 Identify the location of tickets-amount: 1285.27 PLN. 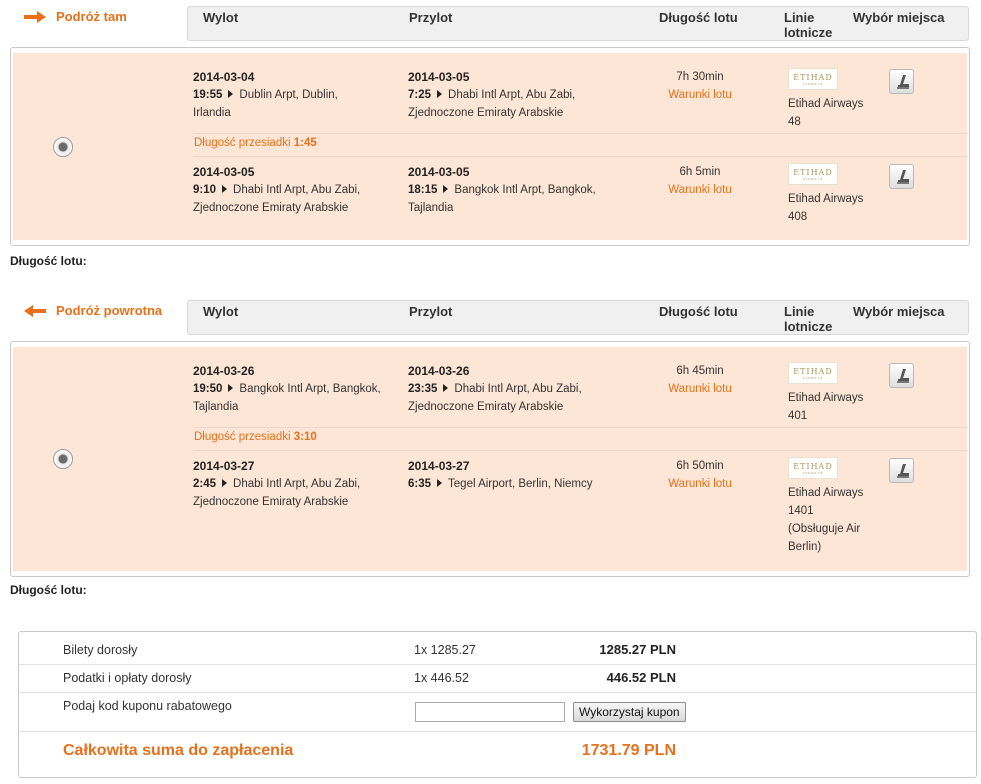
(637, 649).